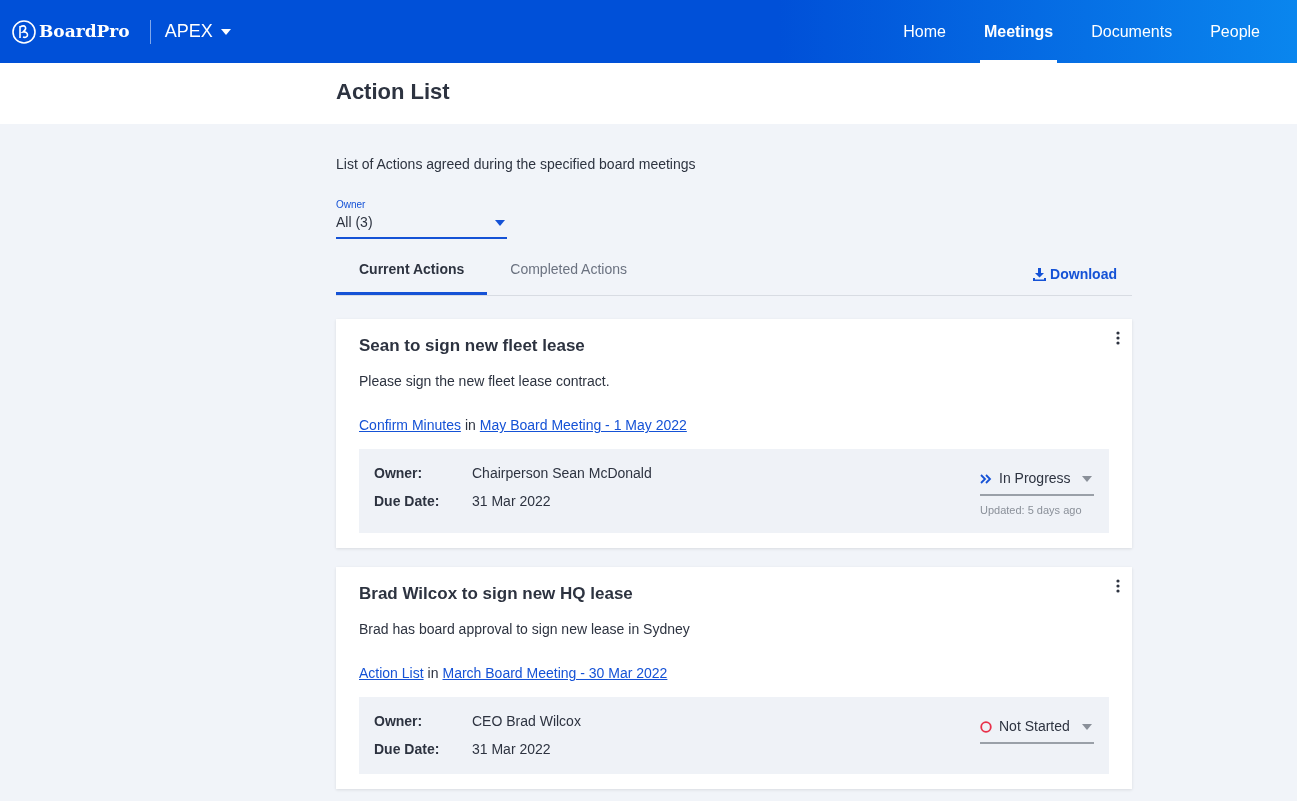 The image size is (1297, 801). What do you see at coordinates (1040, 274) in the screenshot?
I see `download-icon` at bounding box center [1040, 274].